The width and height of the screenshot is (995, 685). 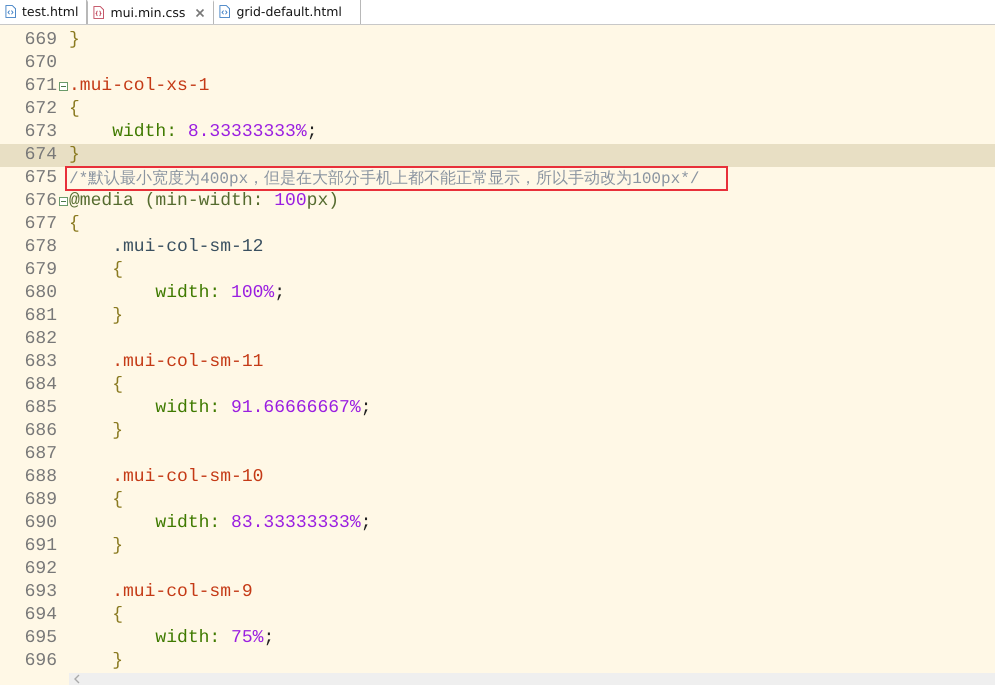 I want to click on line-number: 693, so click(x=40, y=592).